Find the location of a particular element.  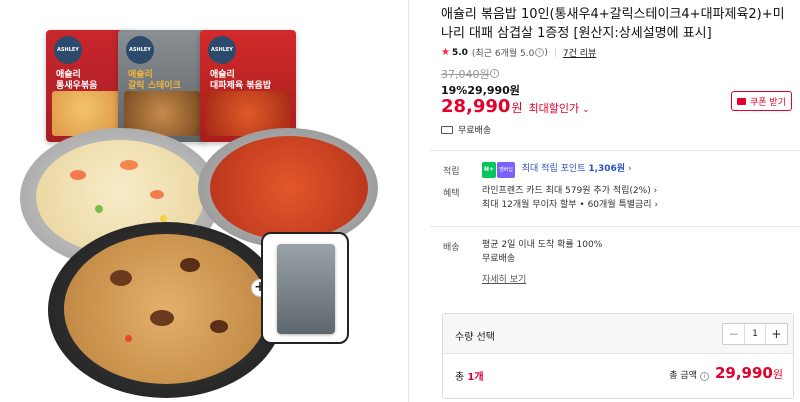

original-price-row: 37,040원 is located at coordinates (465, 74).